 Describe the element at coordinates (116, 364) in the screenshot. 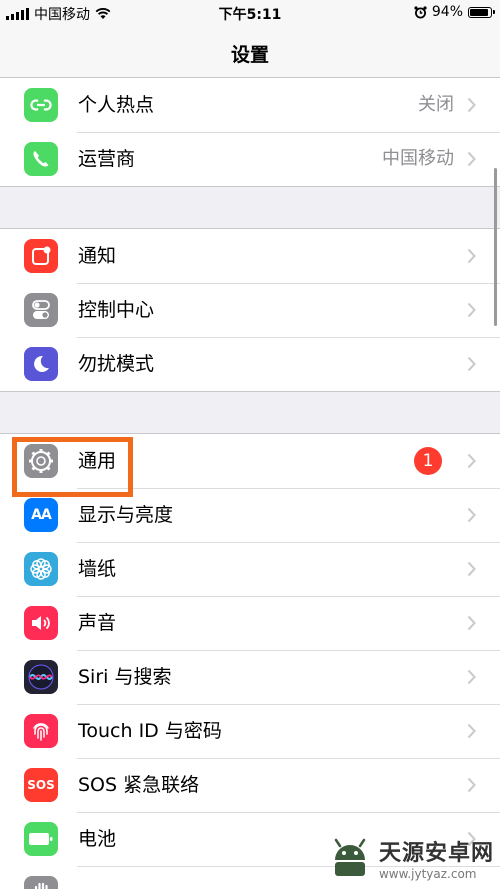

I see `settings-row-label: 勿扰模式` at that location.